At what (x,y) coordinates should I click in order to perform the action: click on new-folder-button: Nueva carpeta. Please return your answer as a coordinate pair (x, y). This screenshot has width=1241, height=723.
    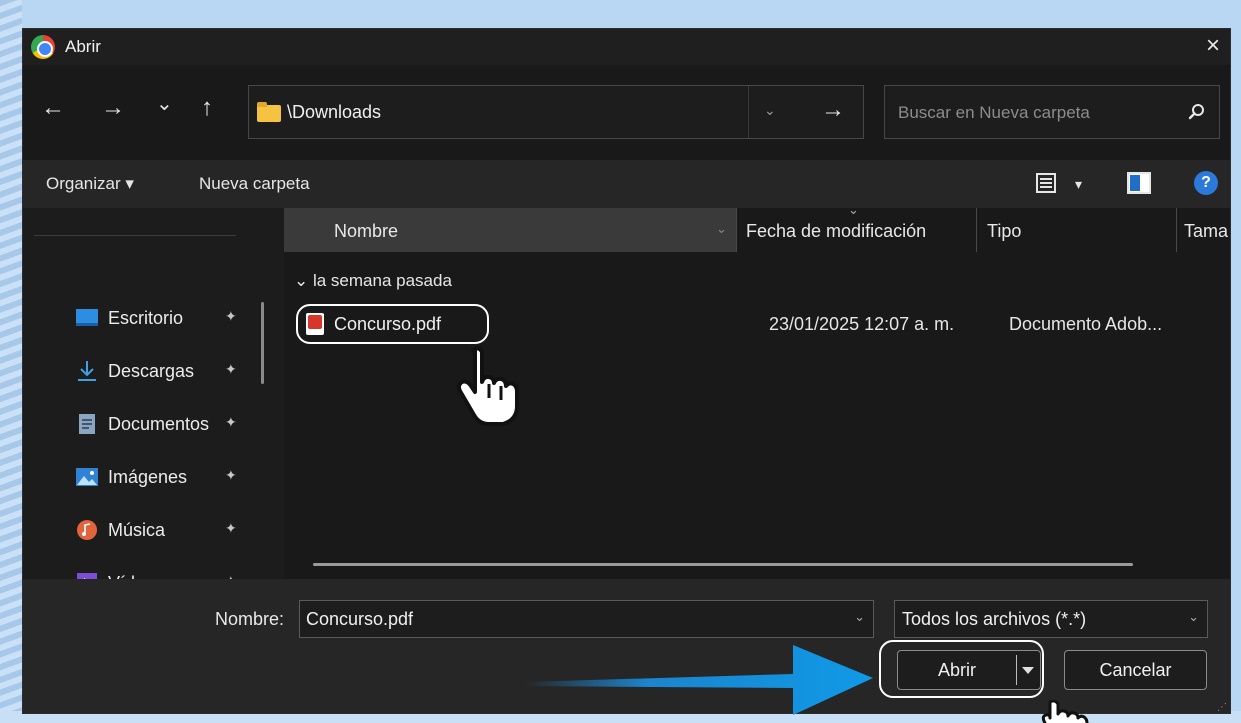
    Looking at the image, I should click on (254, 184).